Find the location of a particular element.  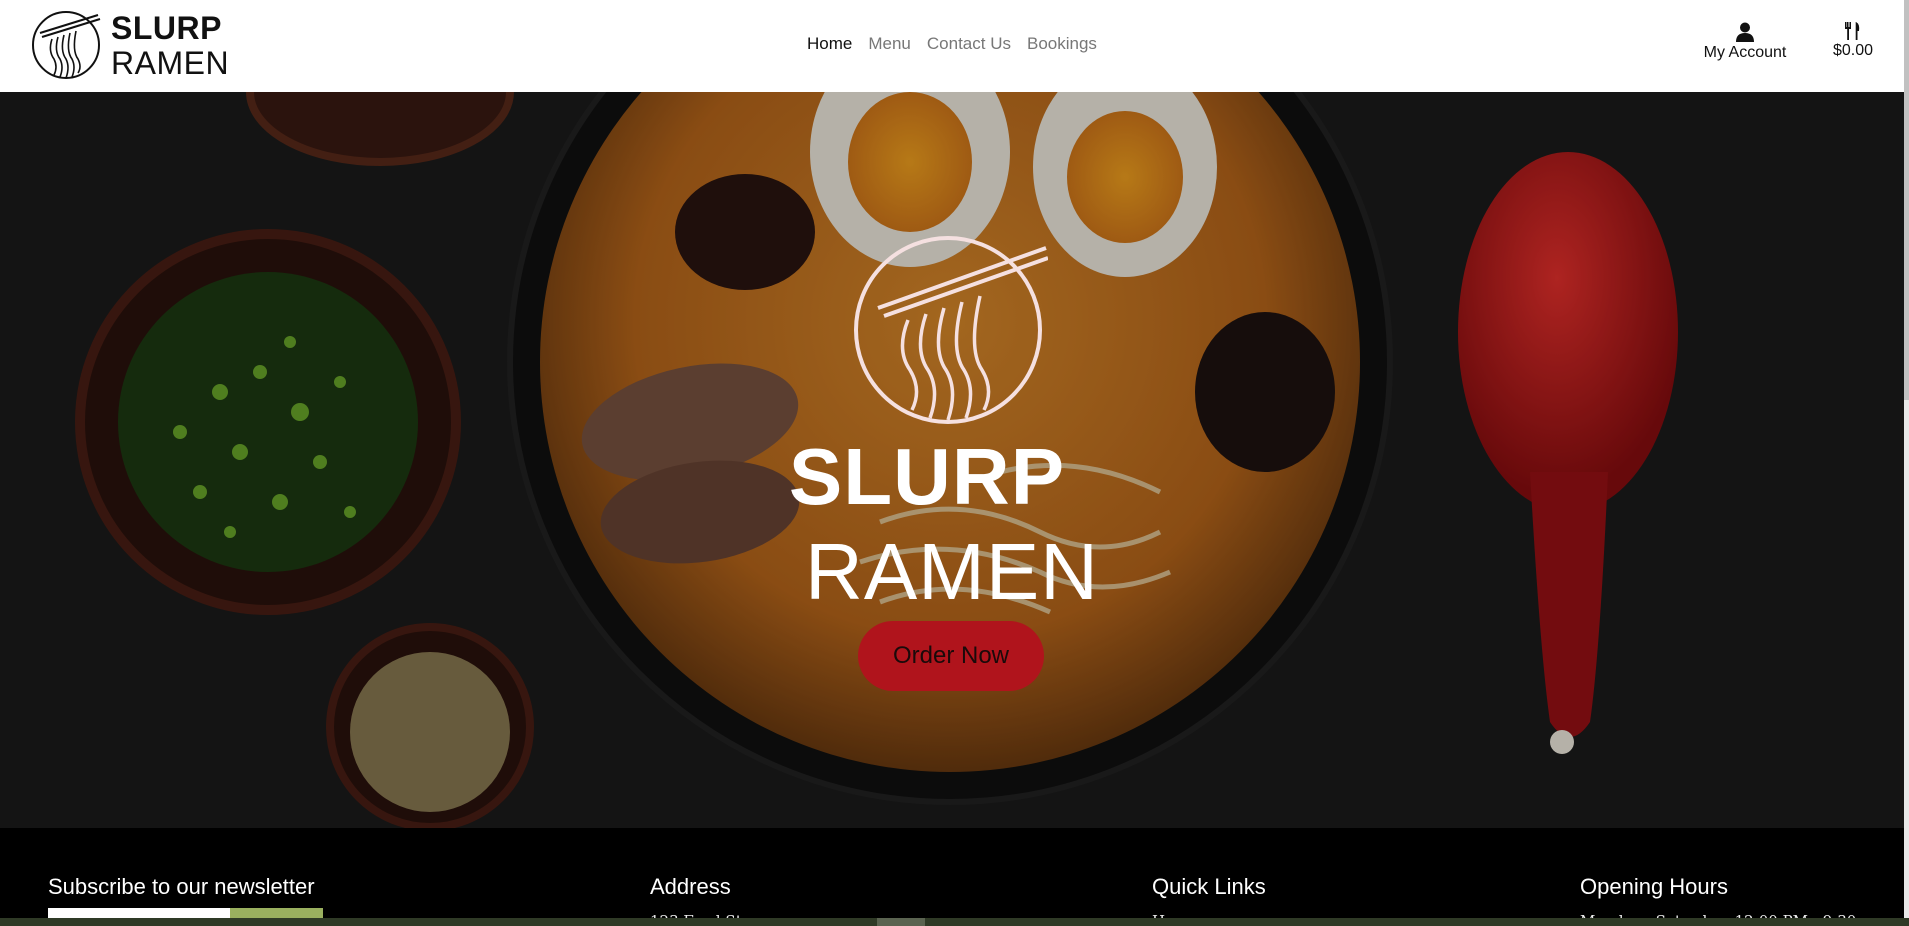

taskbar-item is located at coordinates (901, 922).